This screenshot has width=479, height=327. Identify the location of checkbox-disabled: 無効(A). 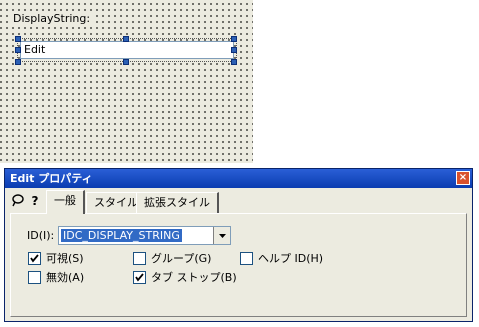
(56, 277).